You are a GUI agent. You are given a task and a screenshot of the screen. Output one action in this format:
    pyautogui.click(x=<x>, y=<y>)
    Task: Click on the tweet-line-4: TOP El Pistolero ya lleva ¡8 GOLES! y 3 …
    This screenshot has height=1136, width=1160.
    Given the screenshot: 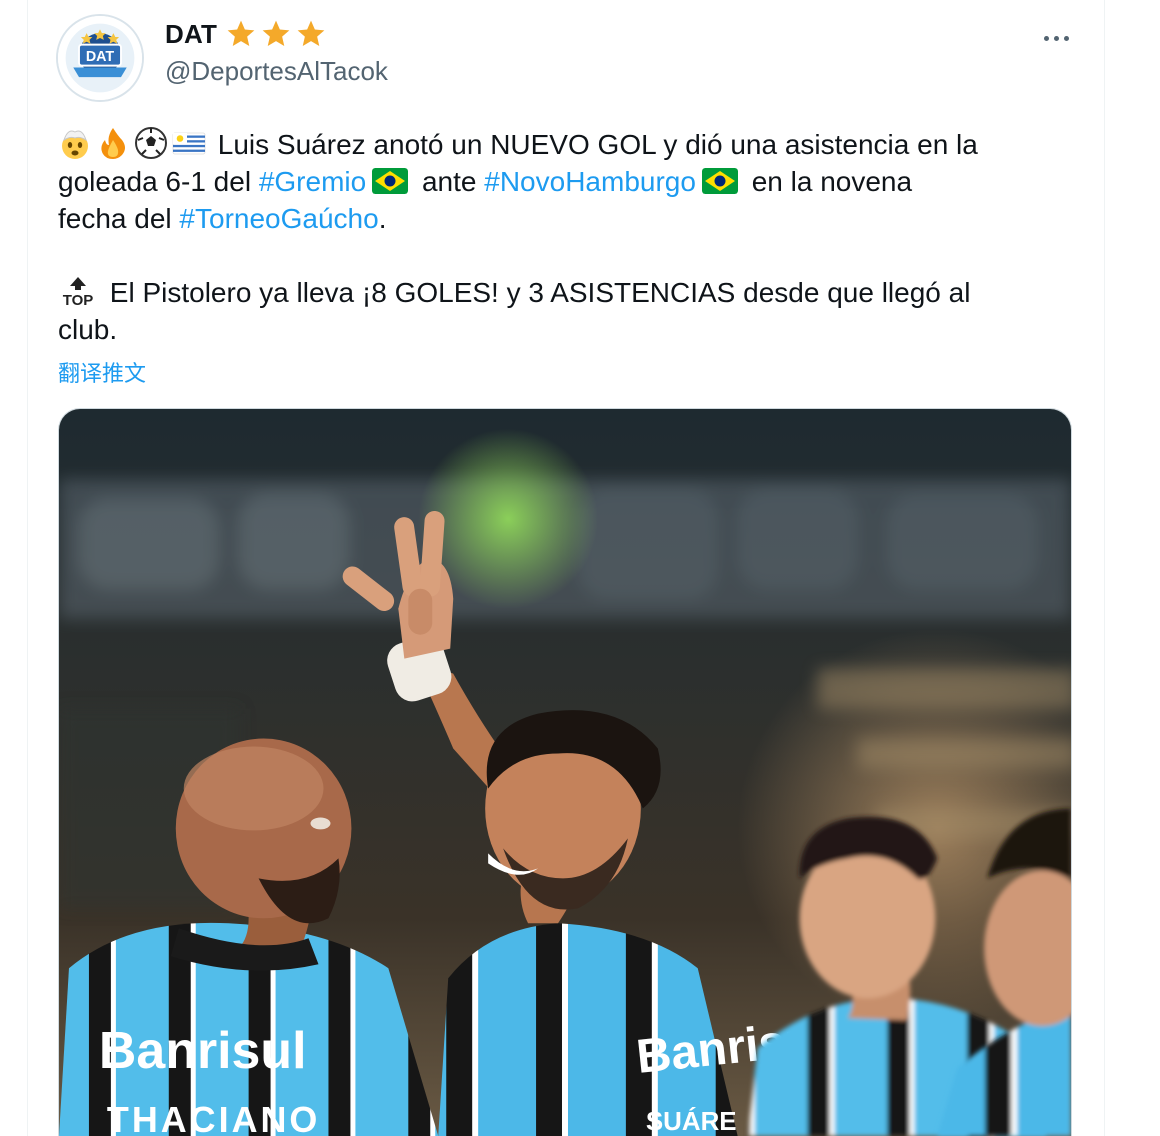 What is the action you would take?
    pyautogui.click(x=563, y=292)
    